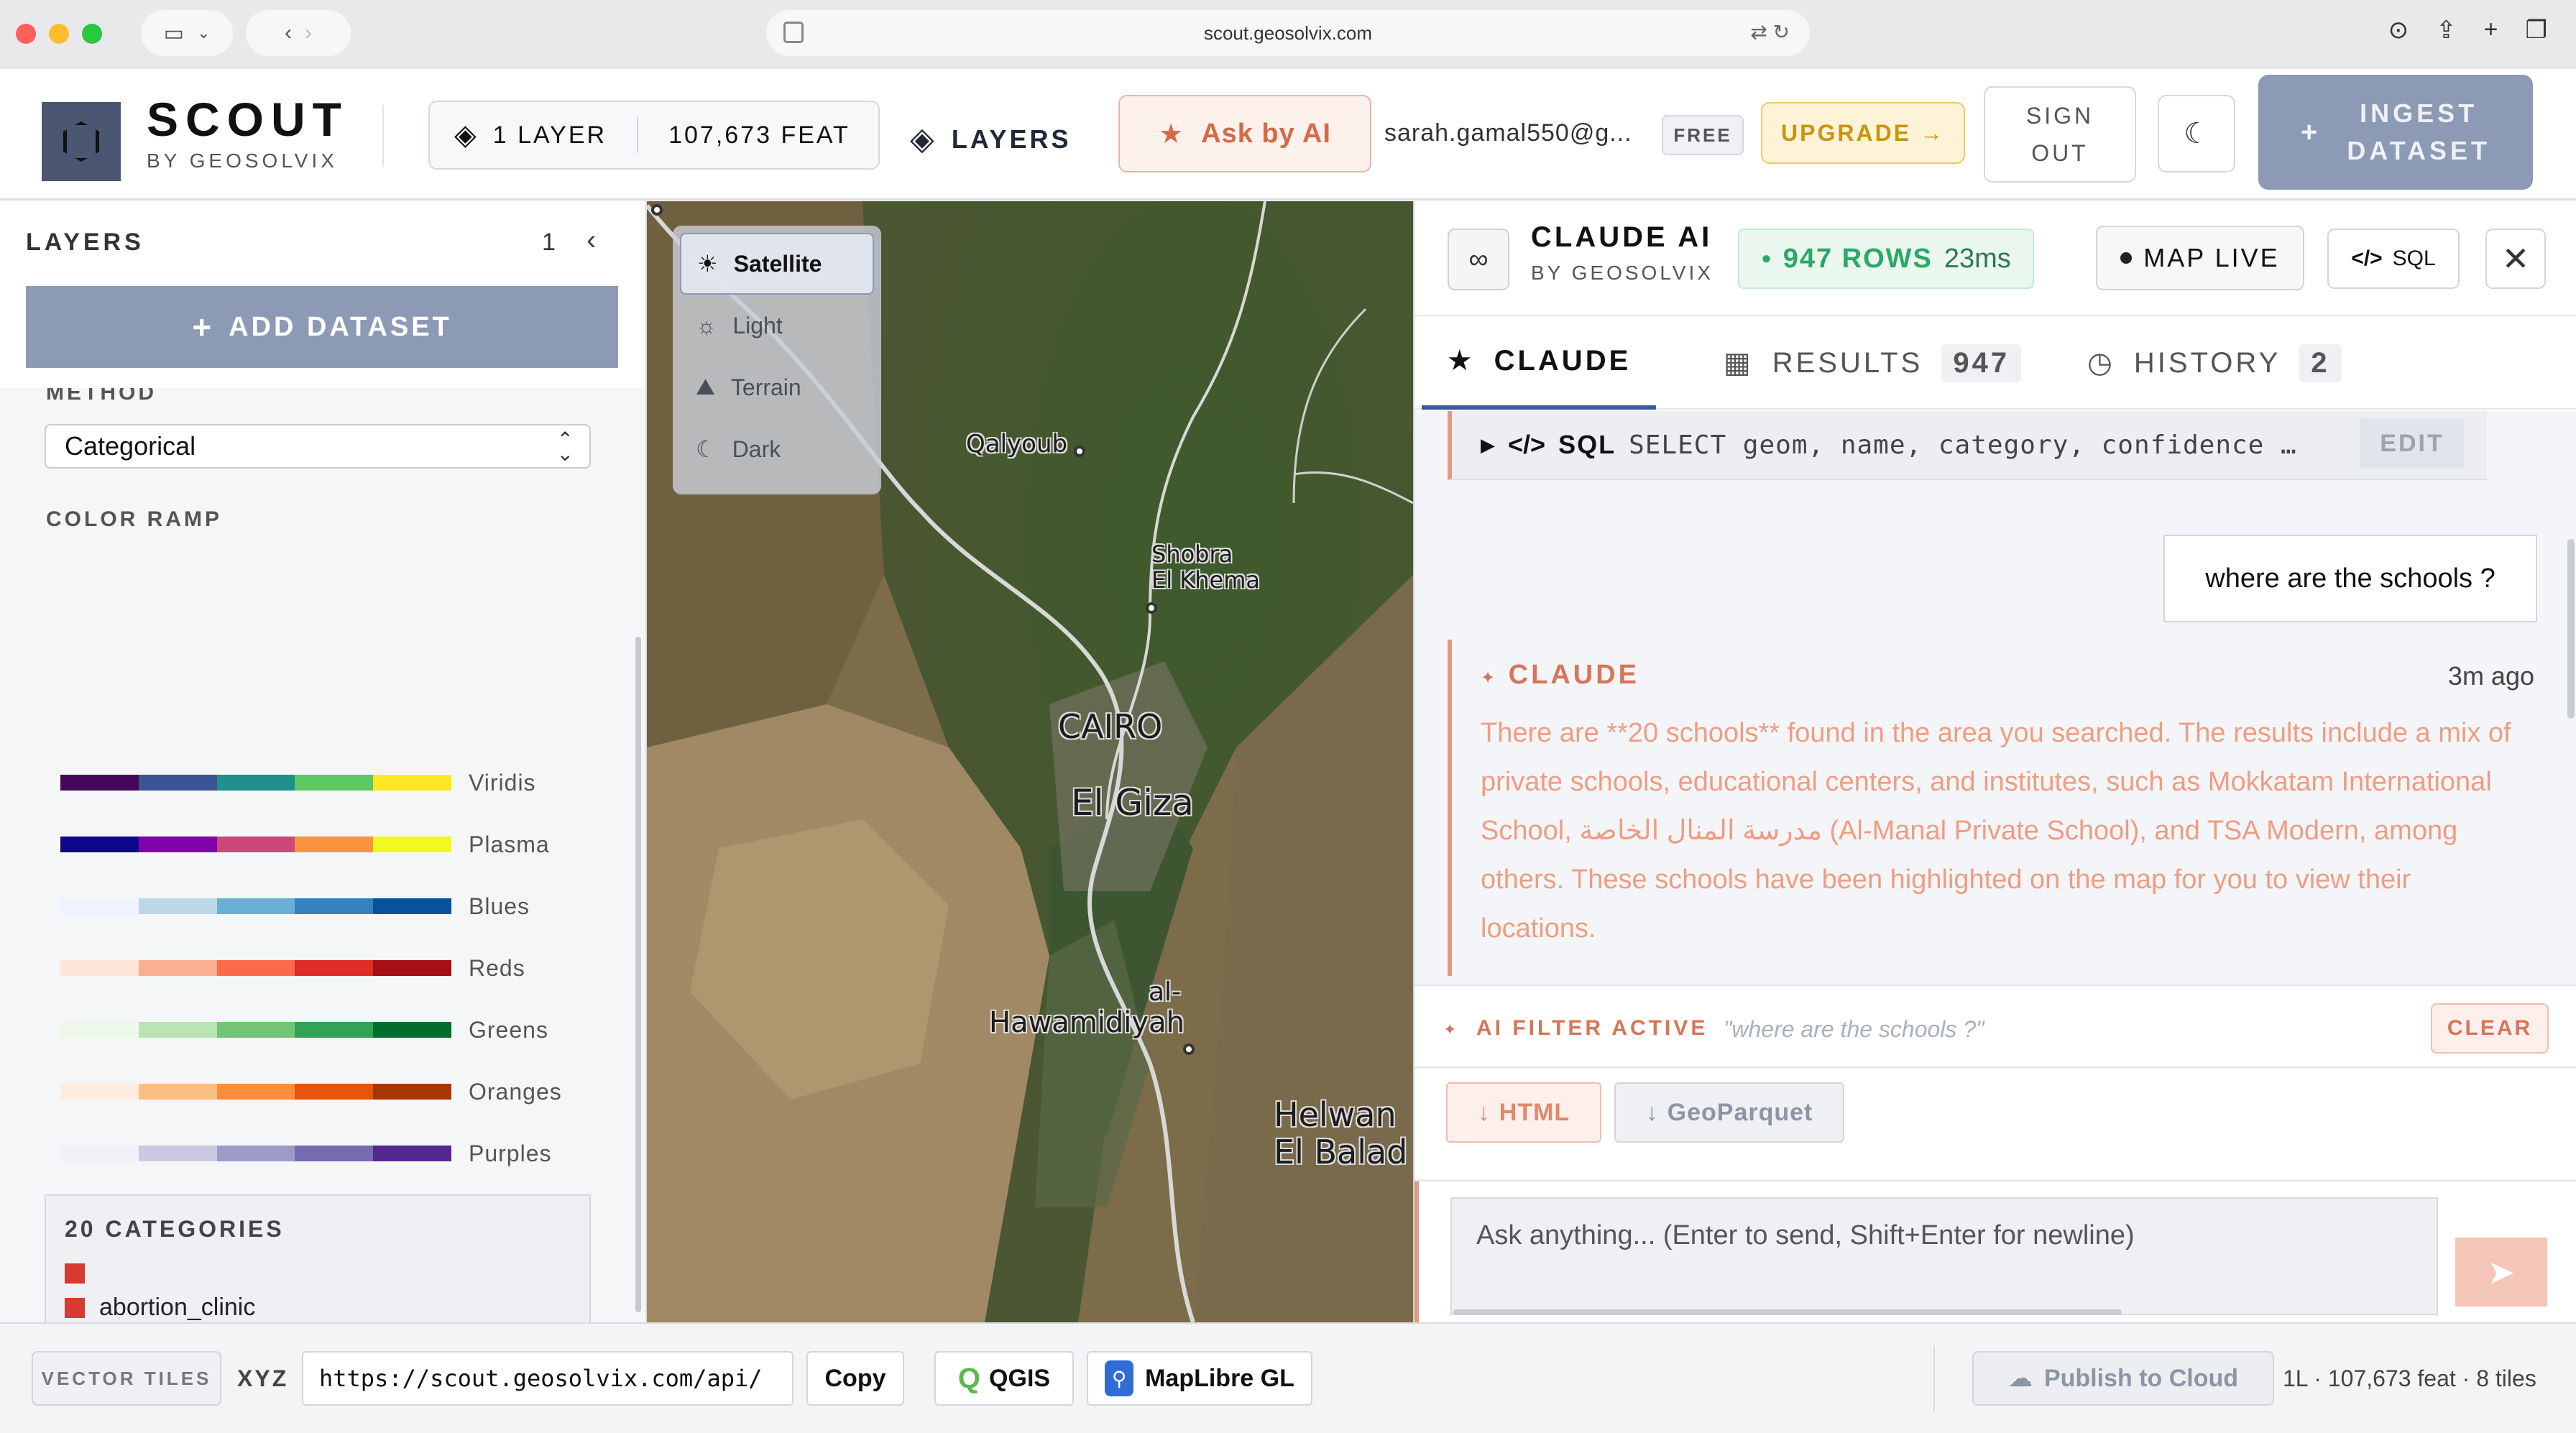 Image resolution: width=2576 pixels, height=1433 pixels. Describe the element at coordinates (1622, 237) in the screenshot. I see `ai-panel-title: CLAUDE AI` at that location.